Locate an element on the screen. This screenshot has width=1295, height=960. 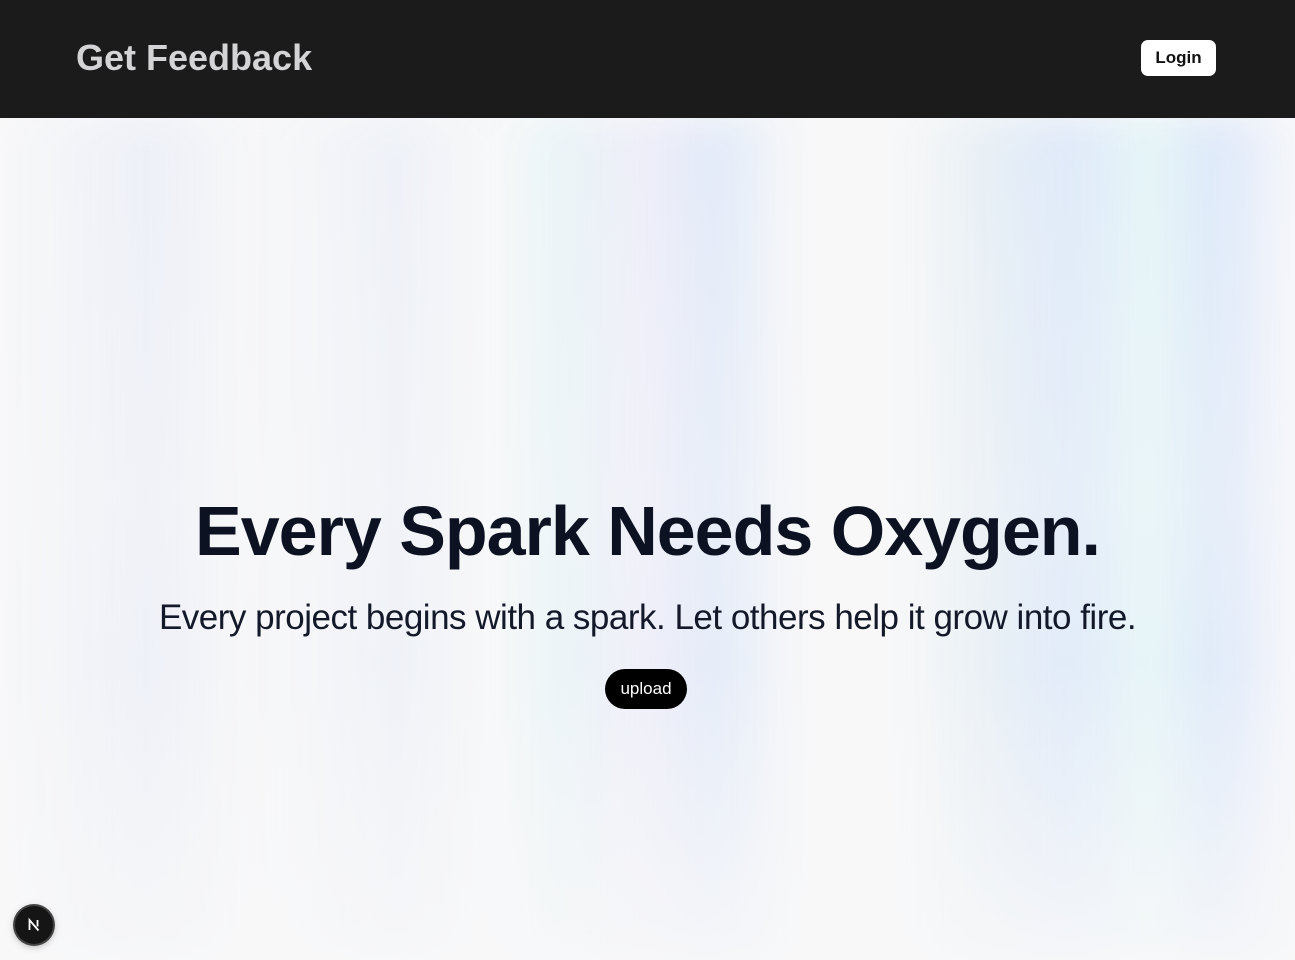
nextjs-logo-icon is located at coordinates (34, 924).